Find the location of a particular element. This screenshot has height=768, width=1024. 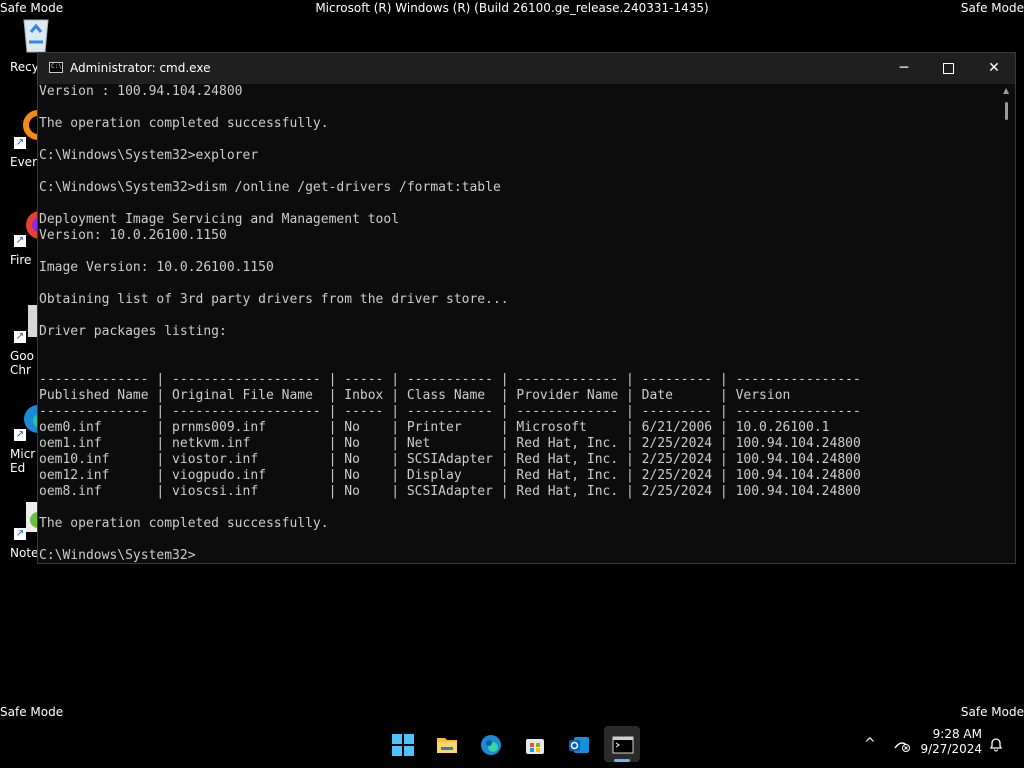

folder-icon is located at coordinates (447, 745).